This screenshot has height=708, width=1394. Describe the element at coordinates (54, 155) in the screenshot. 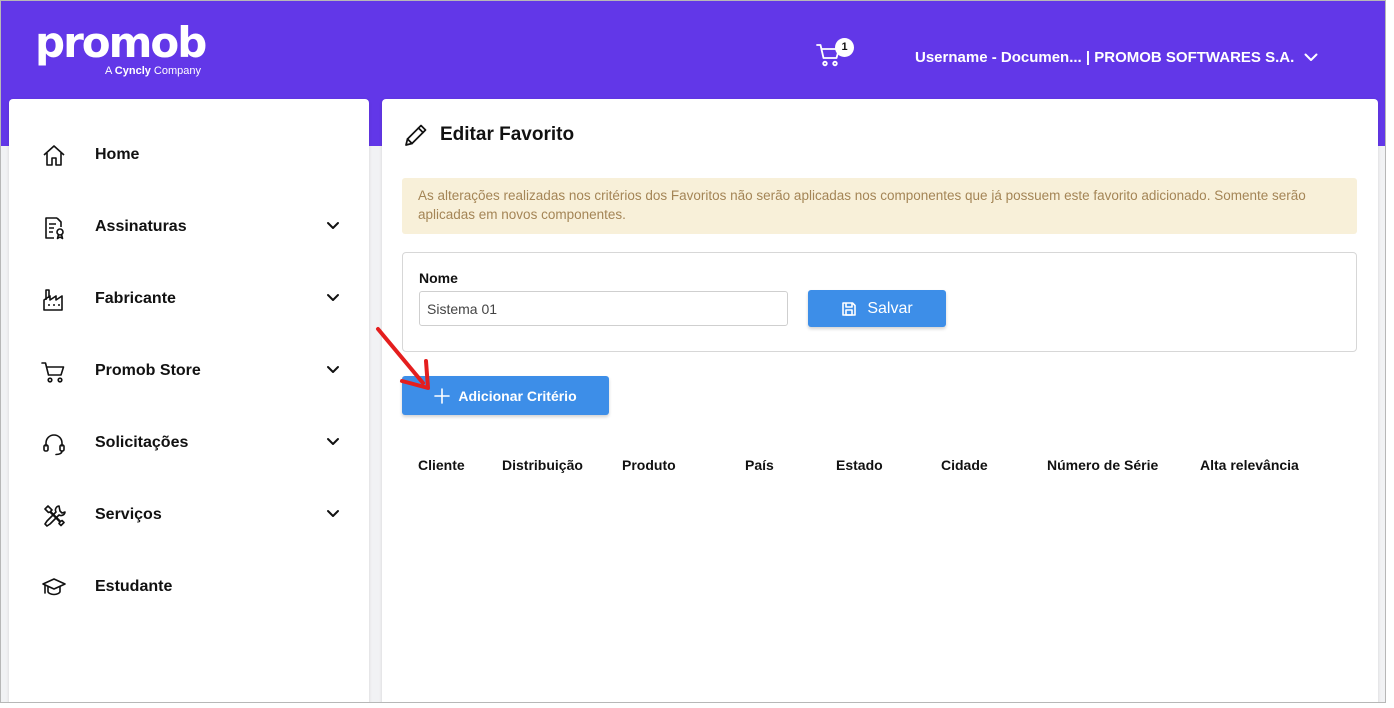

I see `home-icon` at that location.